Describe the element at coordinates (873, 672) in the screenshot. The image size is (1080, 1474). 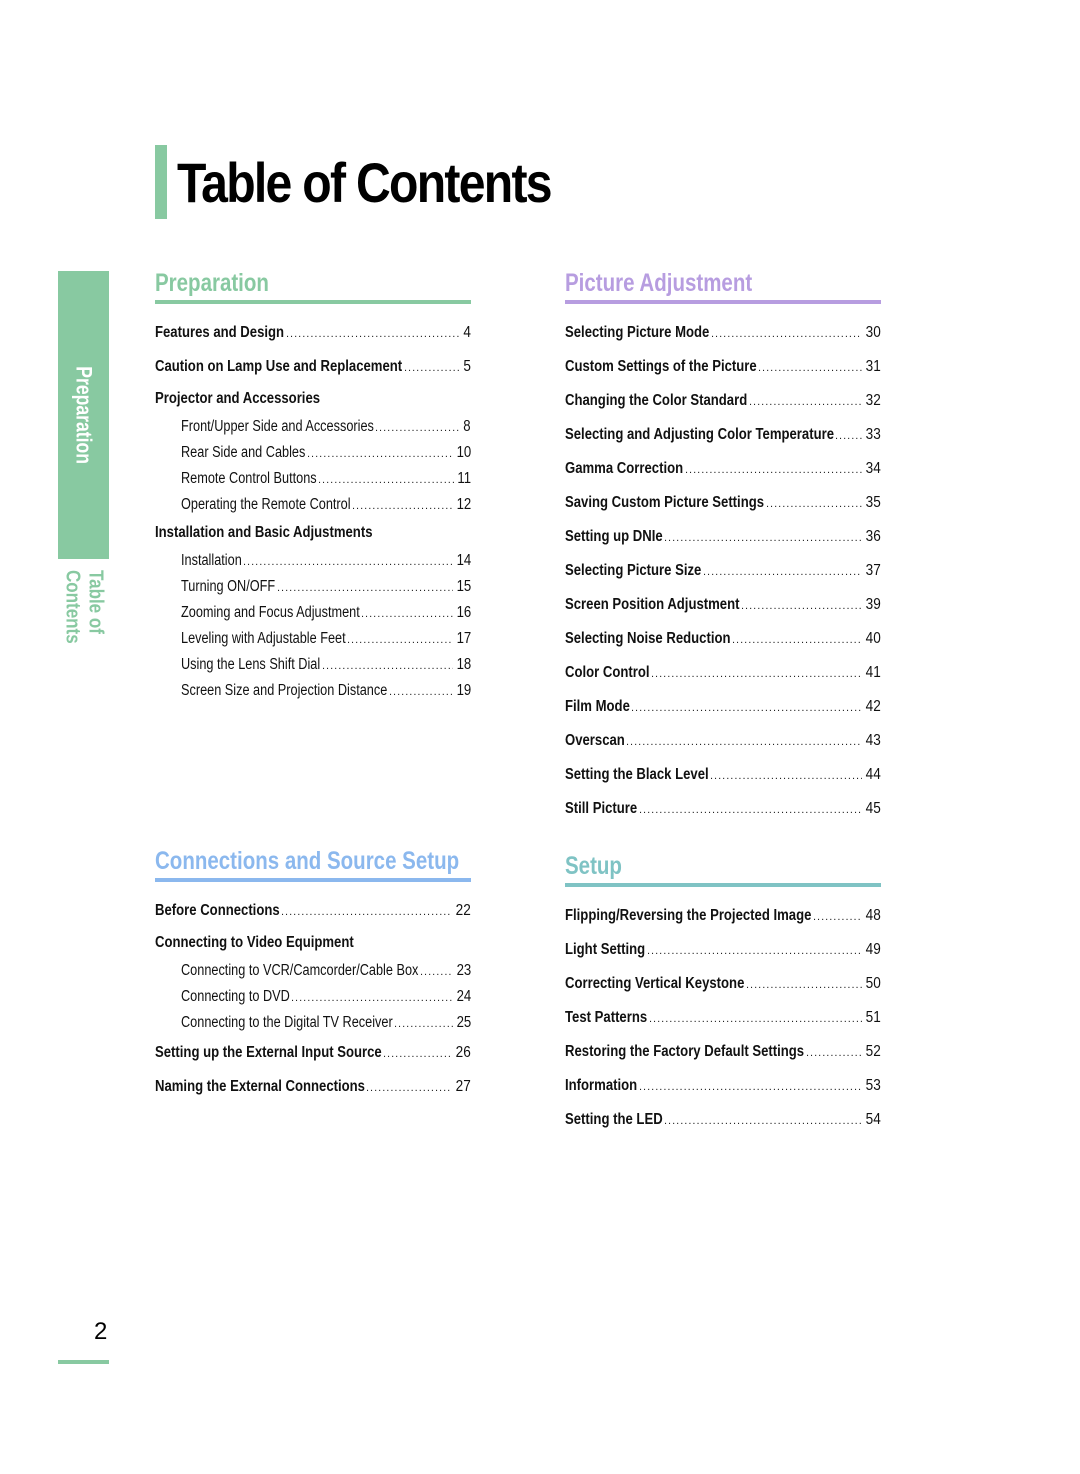
I see `toc-page-number: 41` at that location.